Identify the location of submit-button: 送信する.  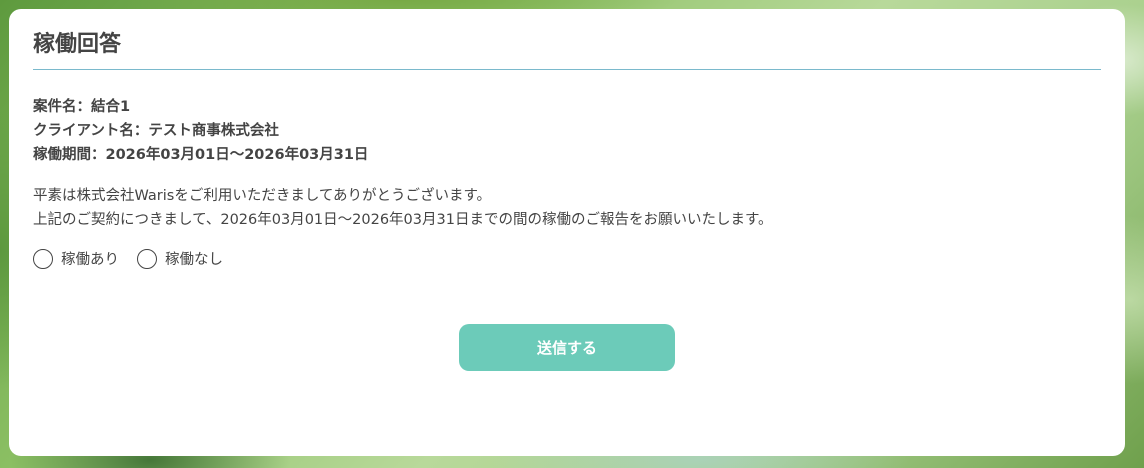
(567, 347).